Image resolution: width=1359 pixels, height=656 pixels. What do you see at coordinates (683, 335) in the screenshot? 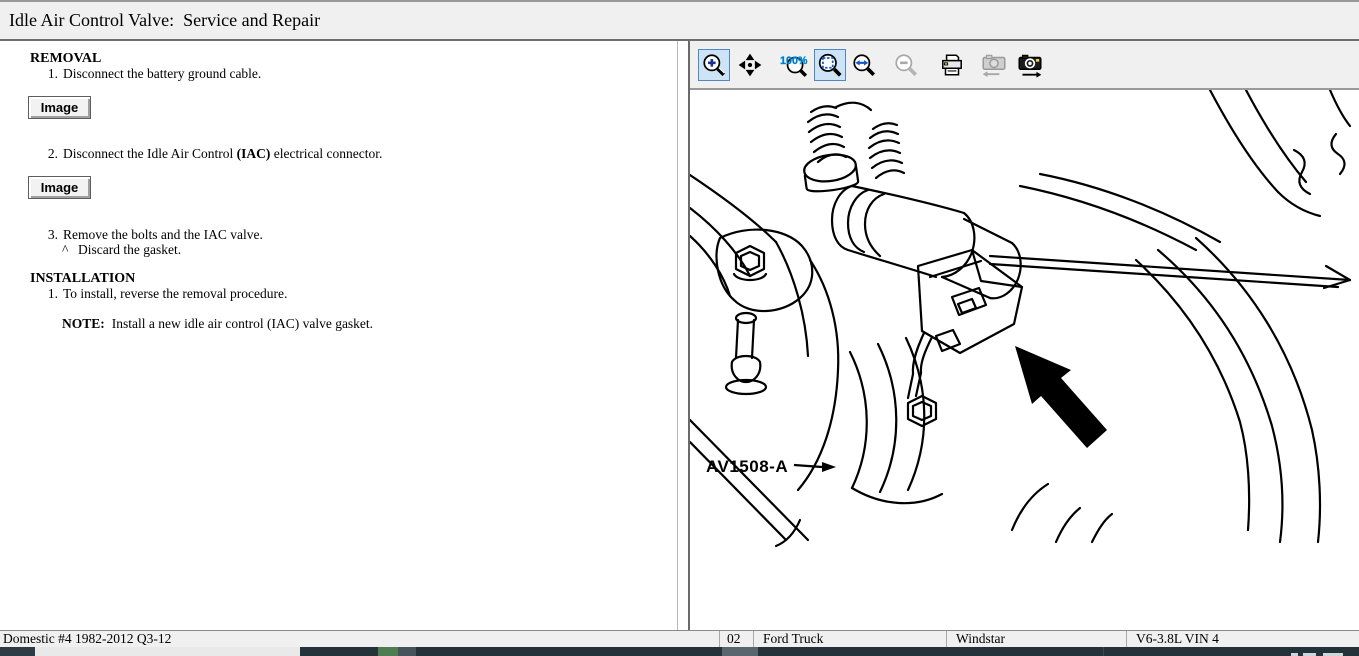
I see `panel-splitter` at bounding box center [683, 335].